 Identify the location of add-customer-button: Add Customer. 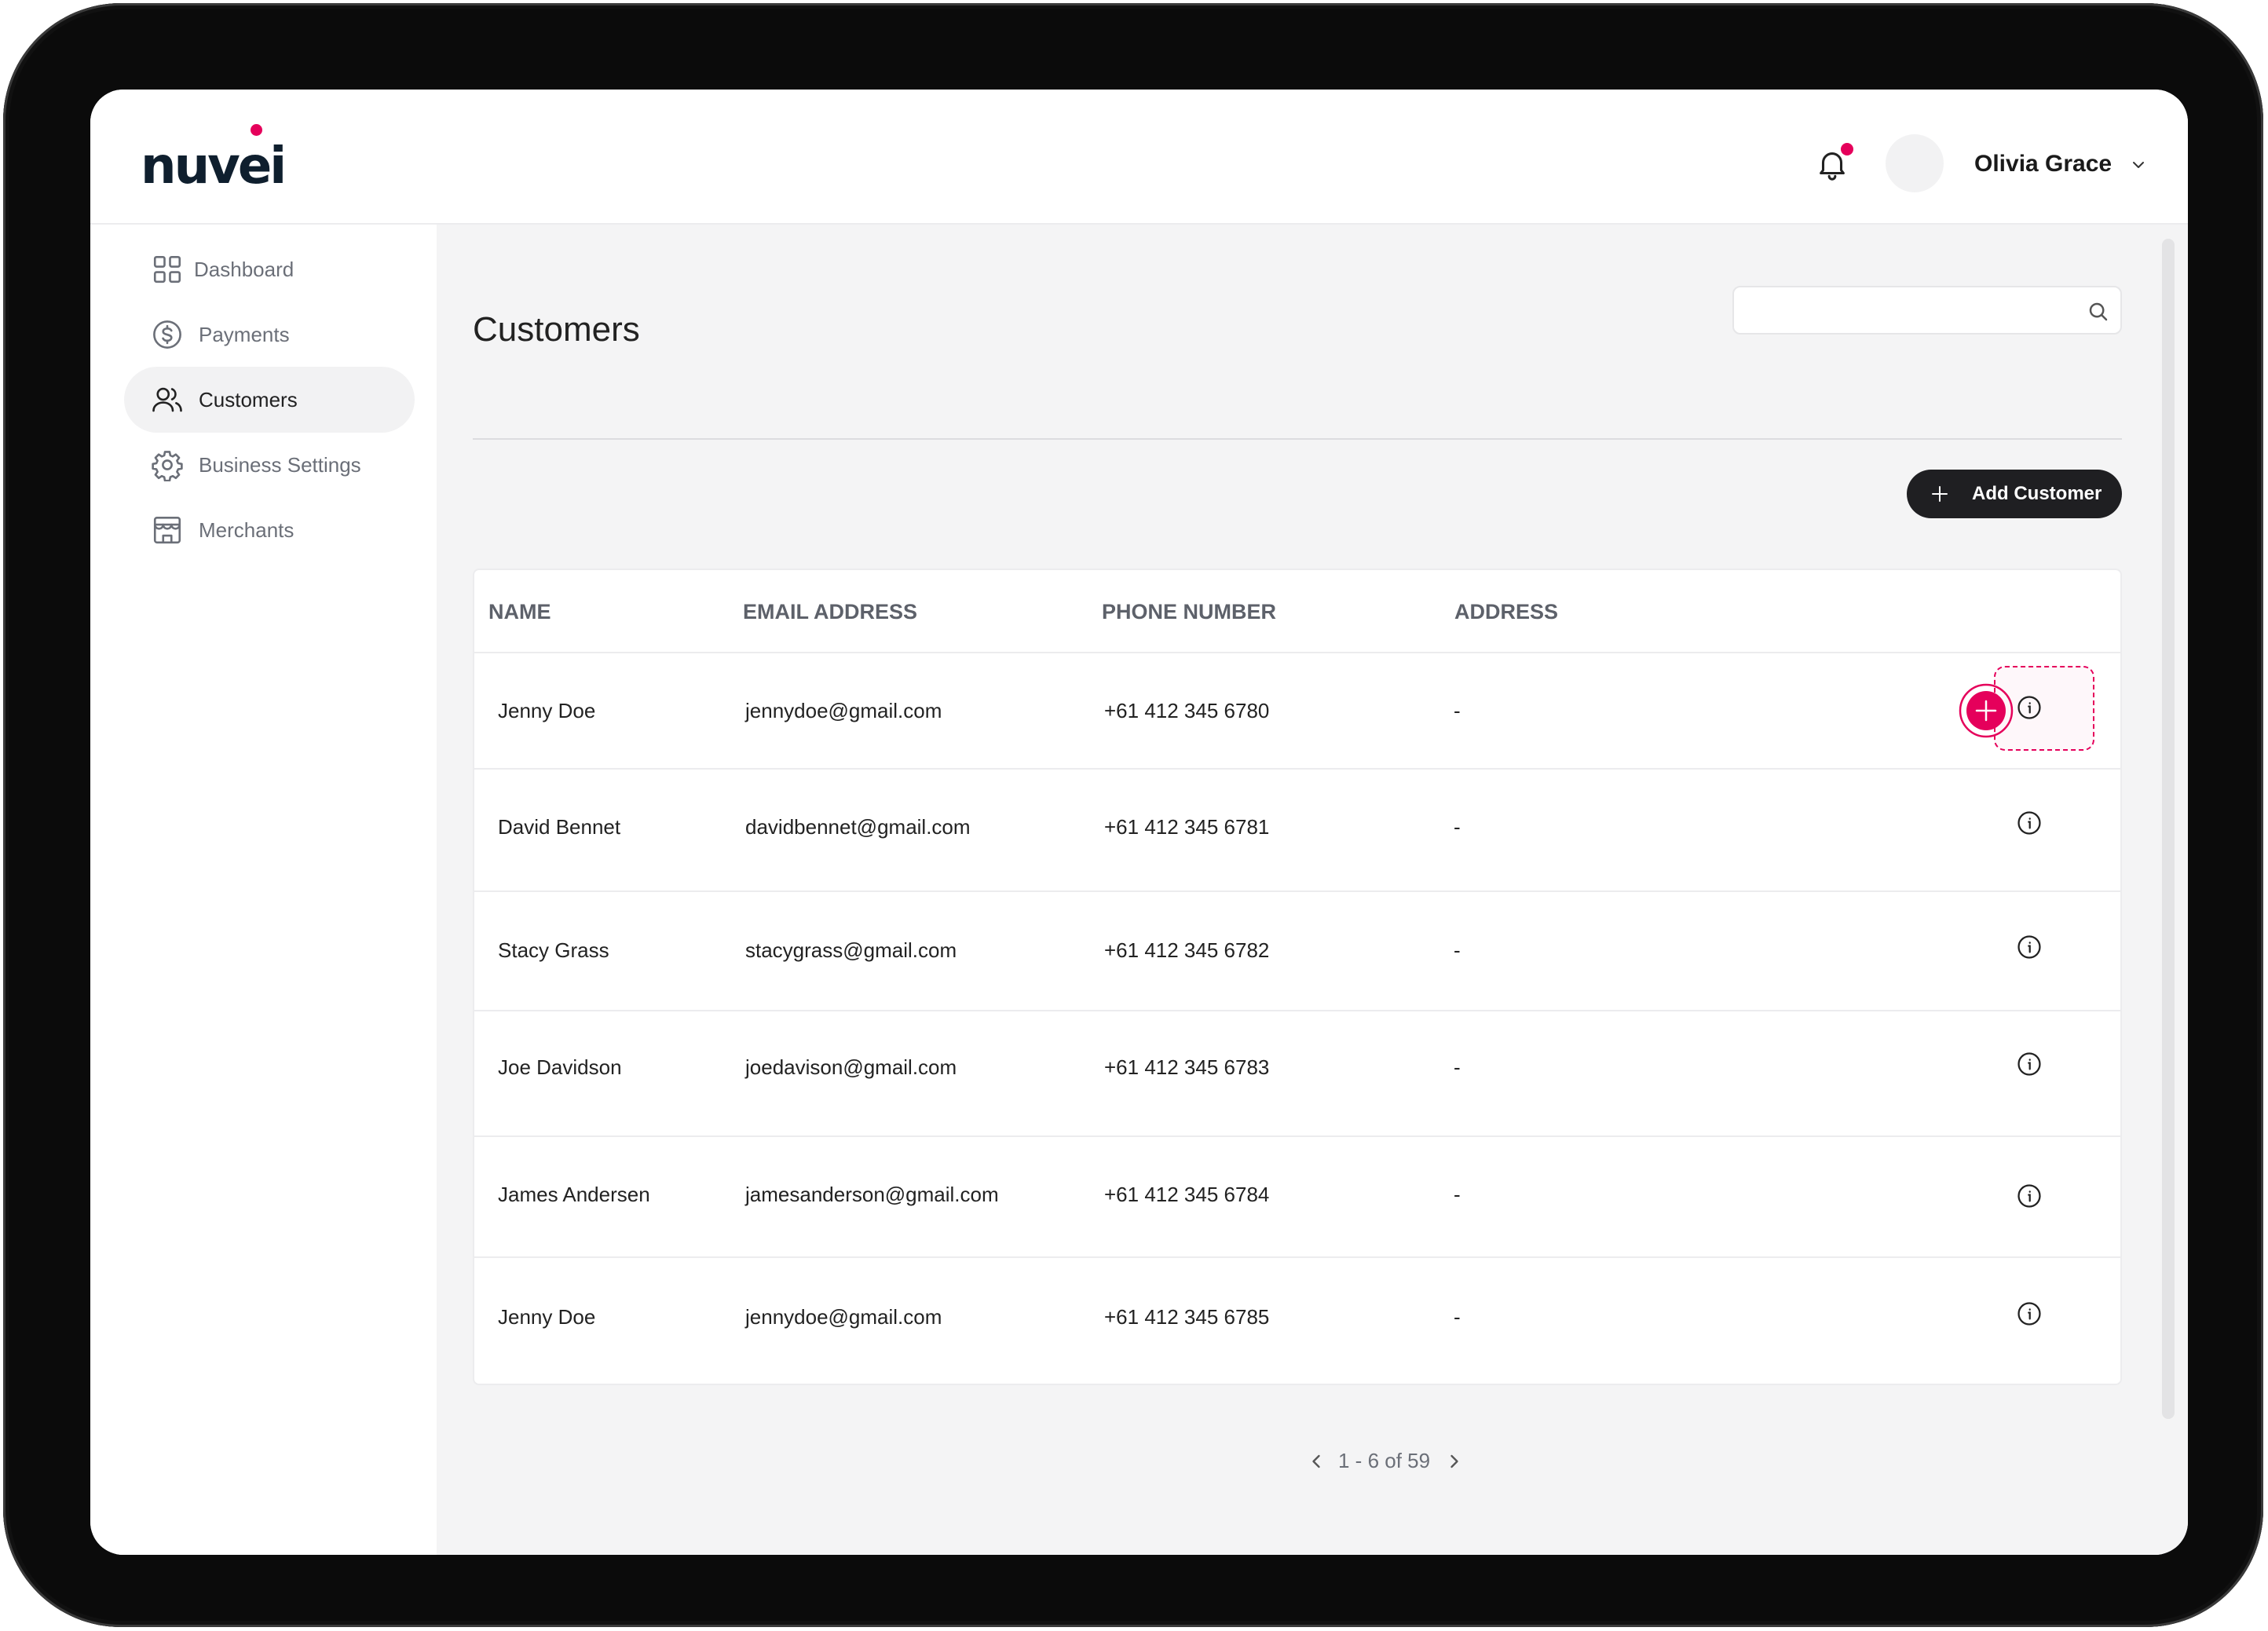
(2015, 494).